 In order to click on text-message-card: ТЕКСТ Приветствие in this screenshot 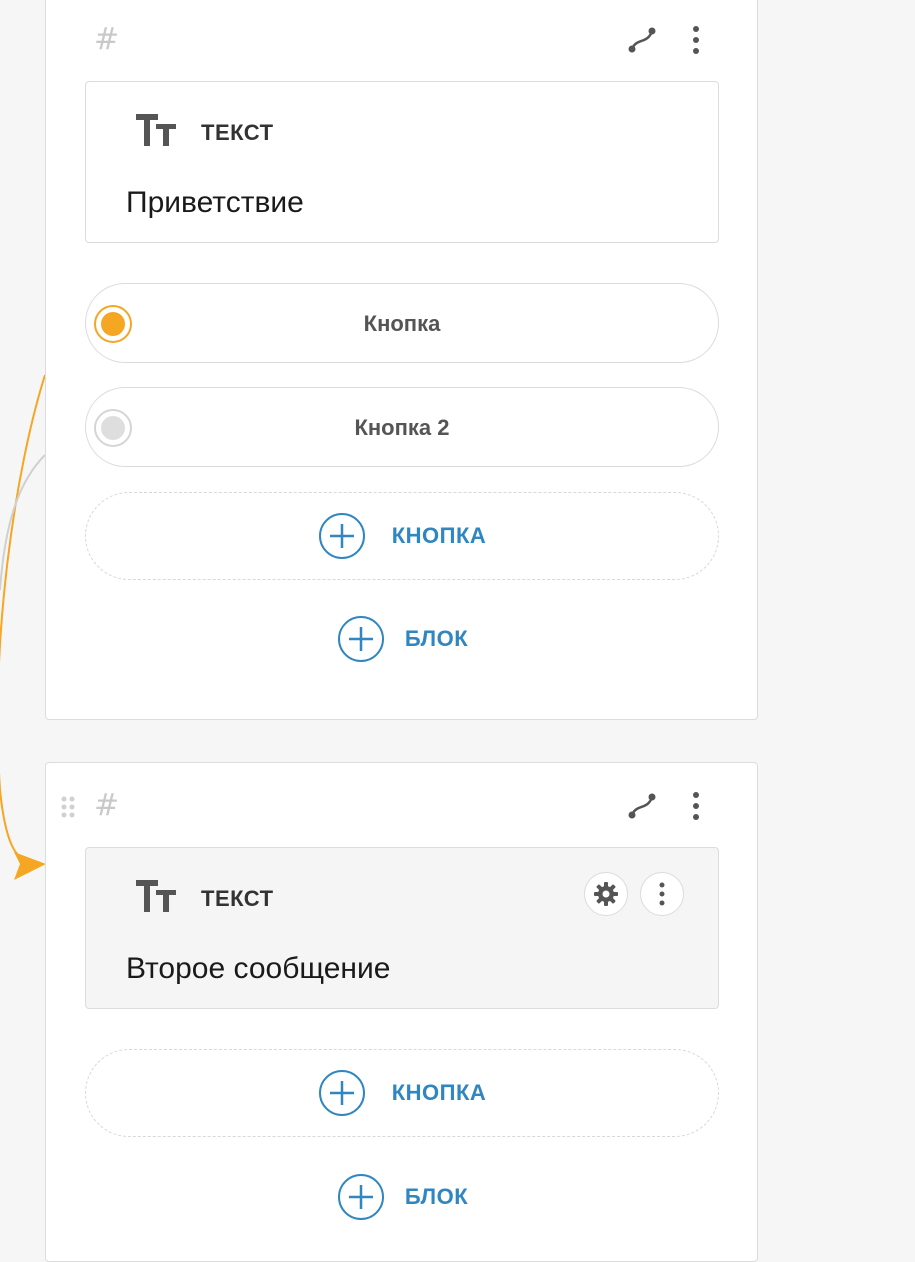, I will do `click(402, 162)`.